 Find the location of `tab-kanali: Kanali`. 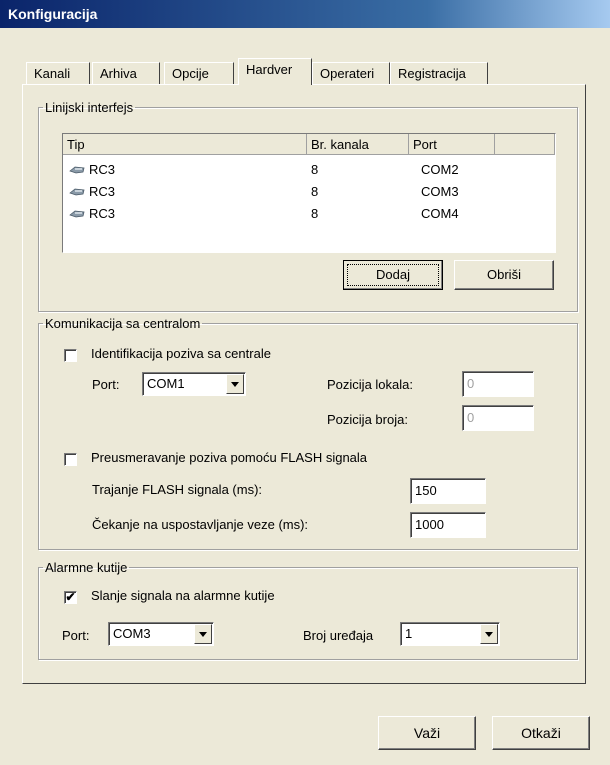

tab-kanali: Kanali is located at coordinates (58, 73).